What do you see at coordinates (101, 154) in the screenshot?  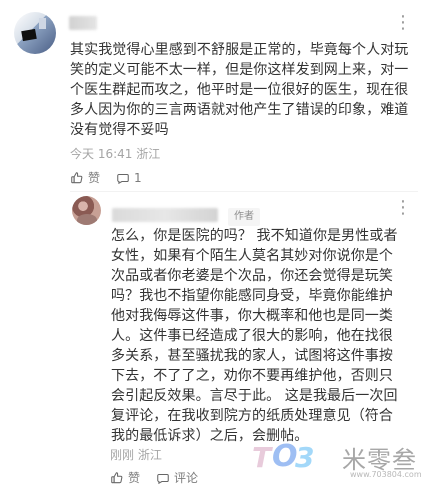 I see `comment-time: 今天 16:41` at bounding box center [101, 154].